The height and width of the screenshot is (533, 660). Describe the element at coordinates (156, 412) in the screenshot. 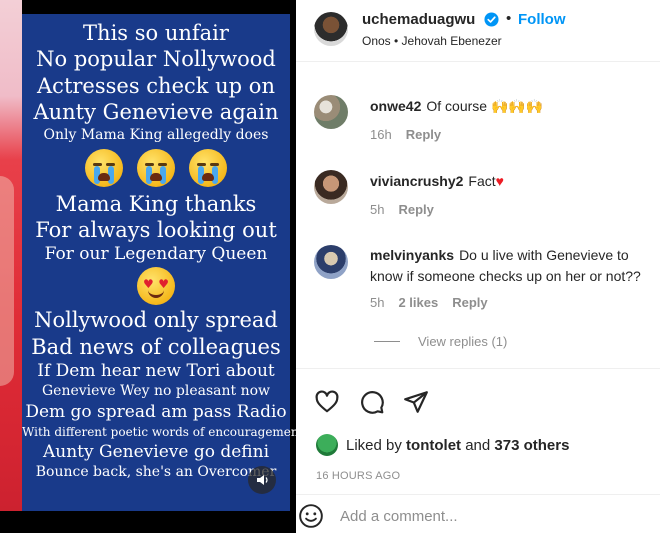

I see `card-line: Dem go spread am pass Radio` at that location.